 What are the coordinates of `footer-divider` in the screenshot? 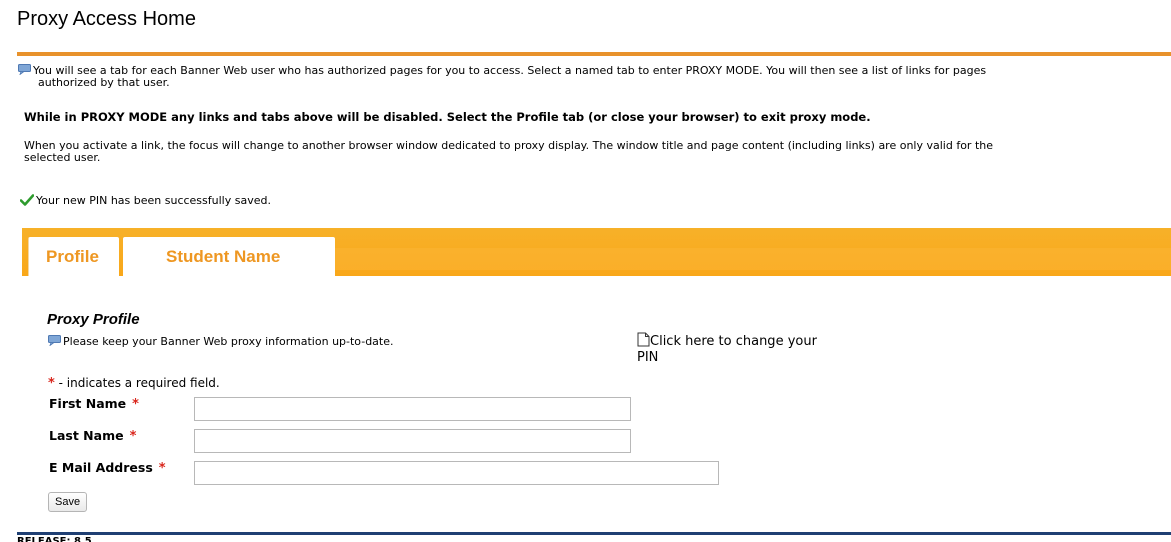 It's located at (594, 533).